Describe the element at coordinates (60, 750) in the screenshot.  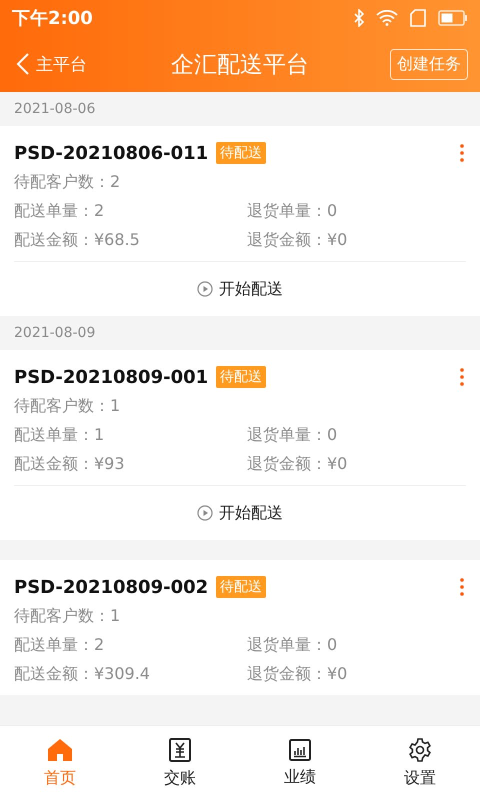
I see `home-icon` at that location.